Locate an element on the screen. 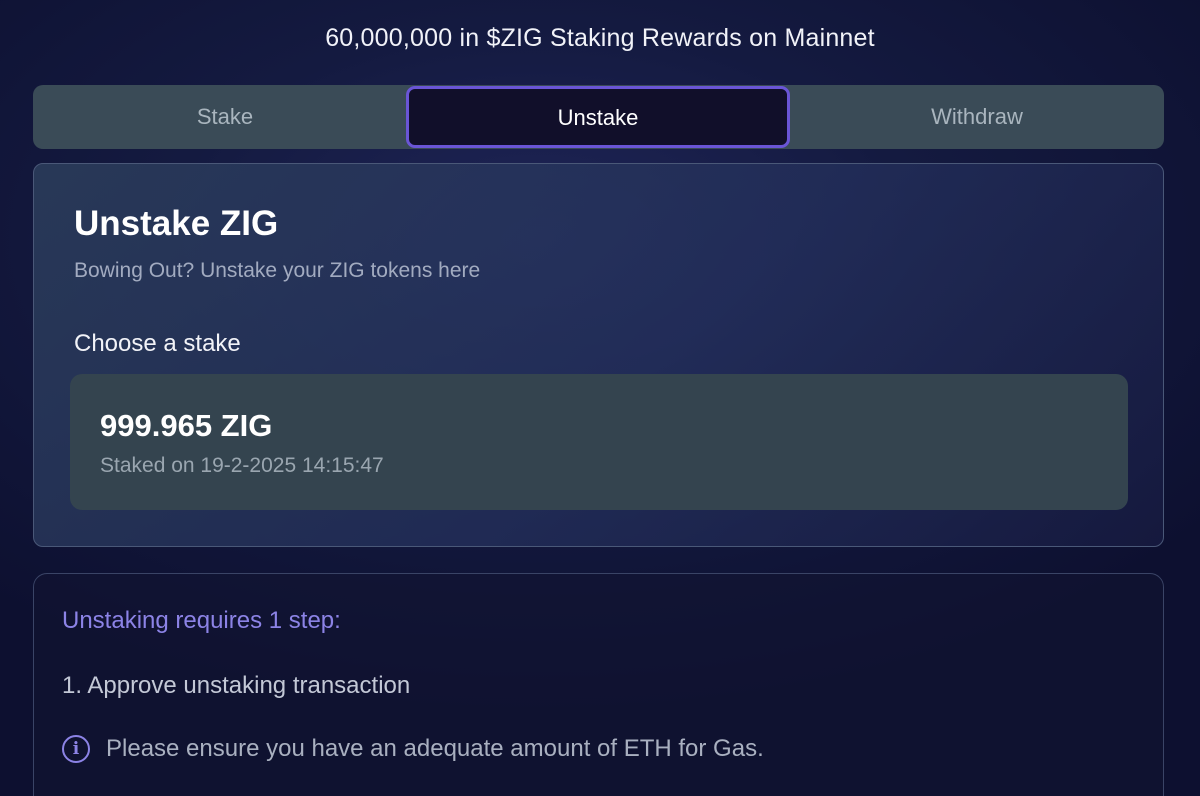 Image resolution: width=1200 pixels, height=796 pixels. tab-withdraw: Withdraw is located at coordinates (977, 117).